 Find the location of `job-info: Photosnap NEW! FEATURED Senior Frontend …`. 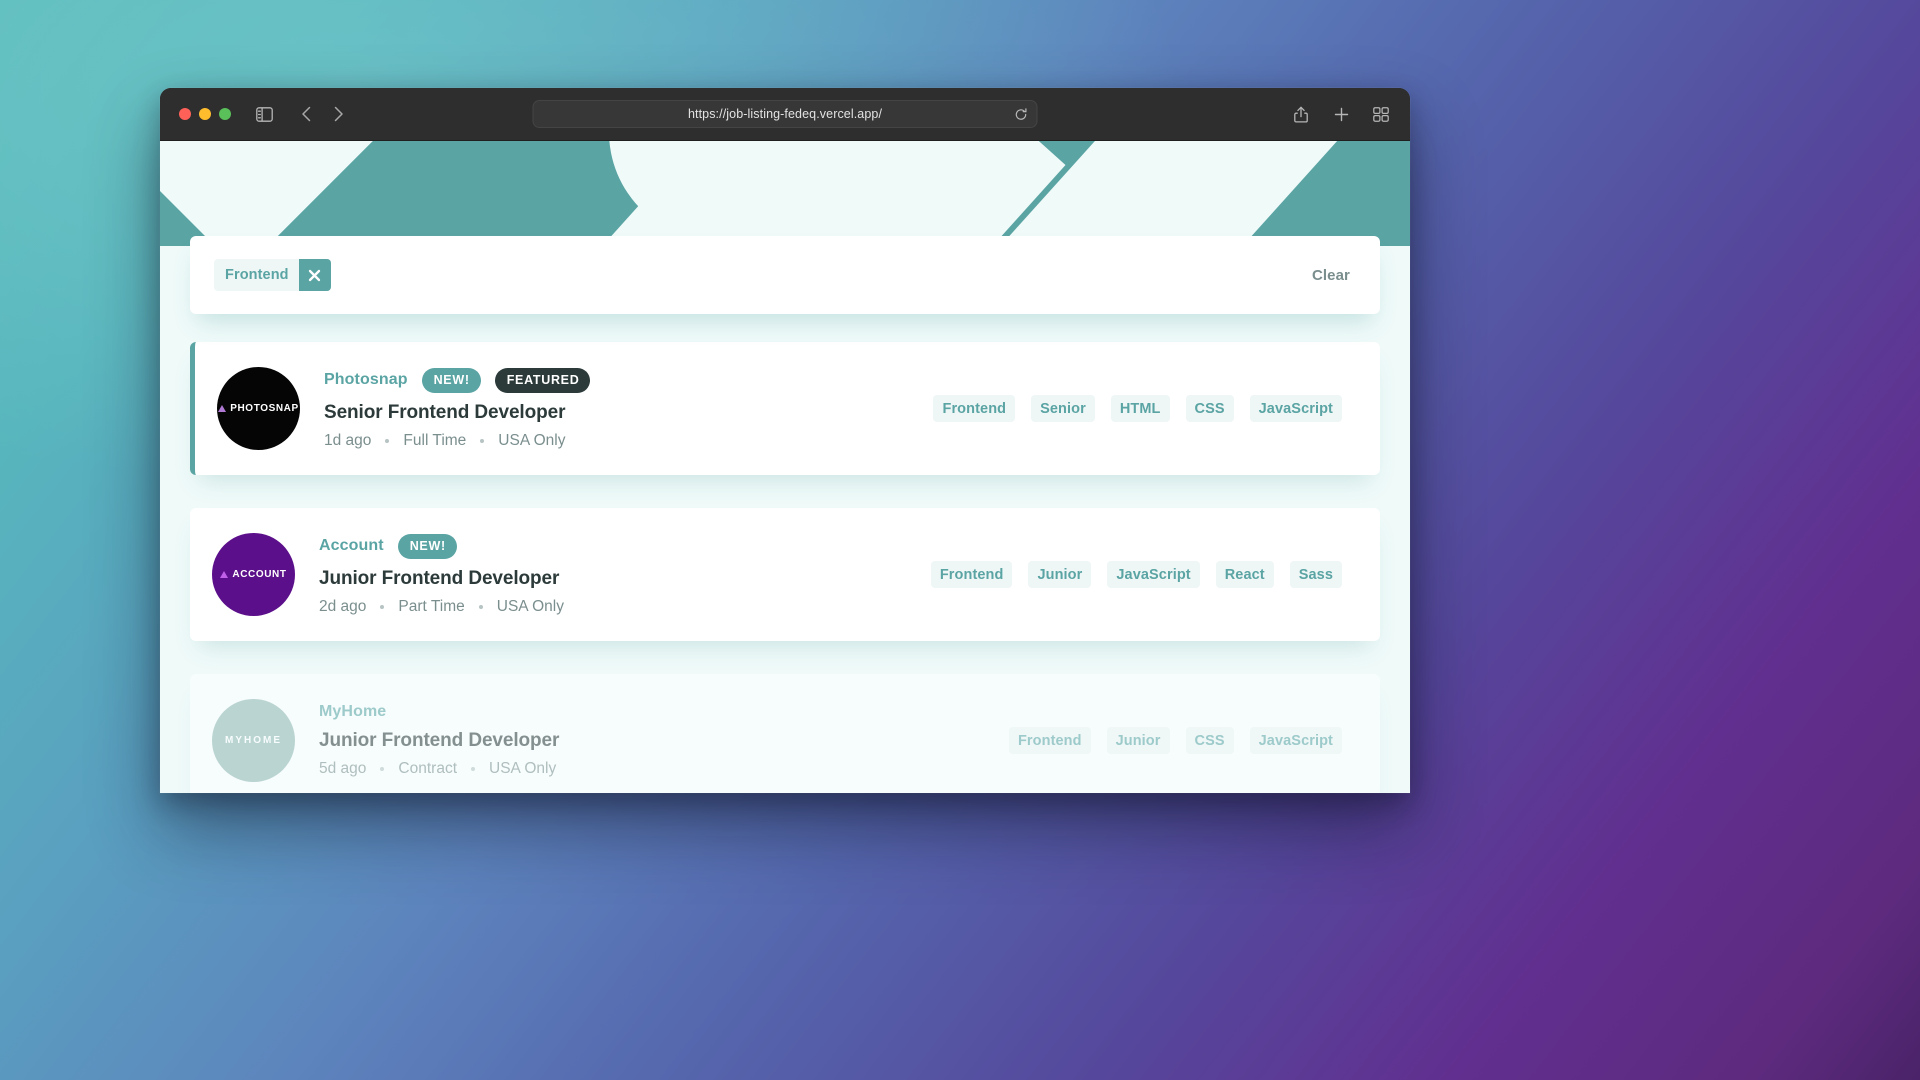

job-info: Photosnap NEW! FEATURED Senior Frontend … is located at coordinates (618, 408).